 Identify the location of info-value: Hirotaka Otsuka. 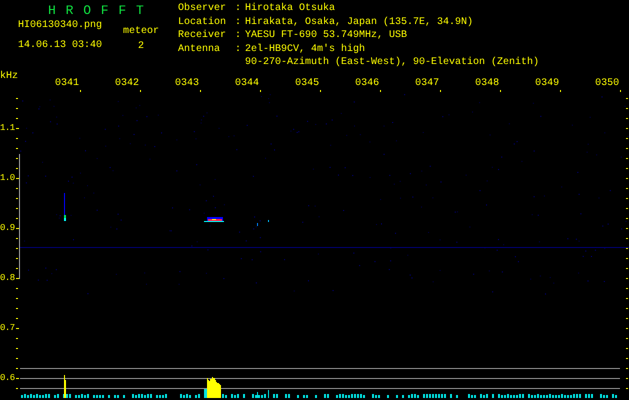
(290, 9).